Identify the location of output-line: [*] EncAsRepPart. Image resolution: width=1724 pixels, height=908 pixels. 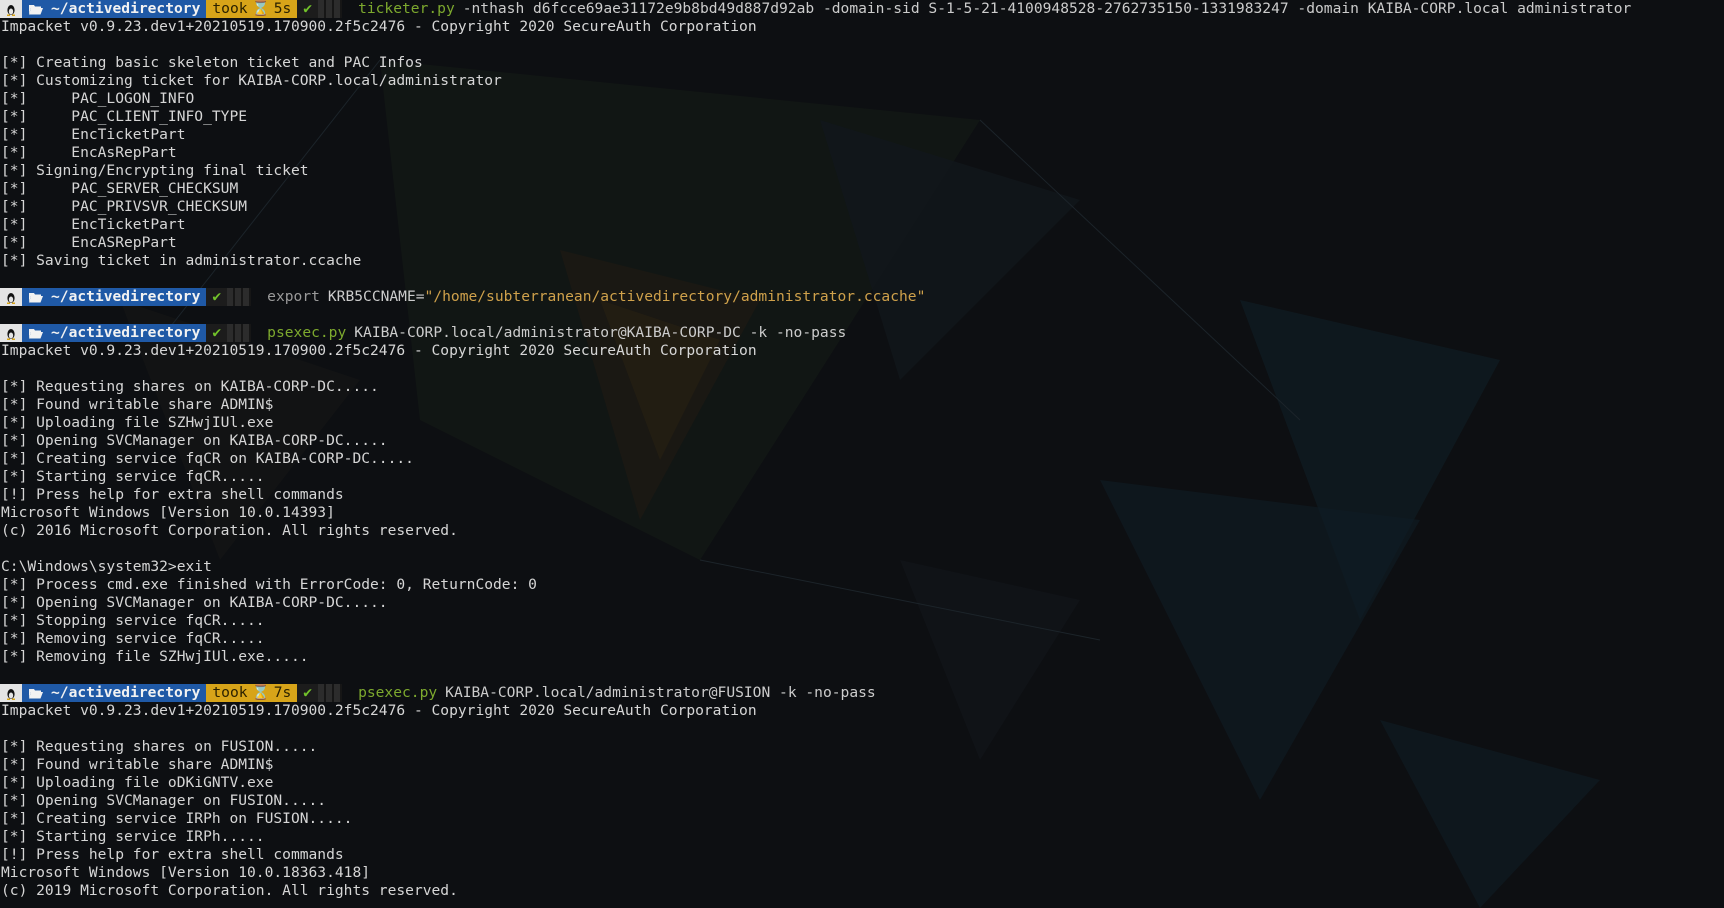
(89, 152).